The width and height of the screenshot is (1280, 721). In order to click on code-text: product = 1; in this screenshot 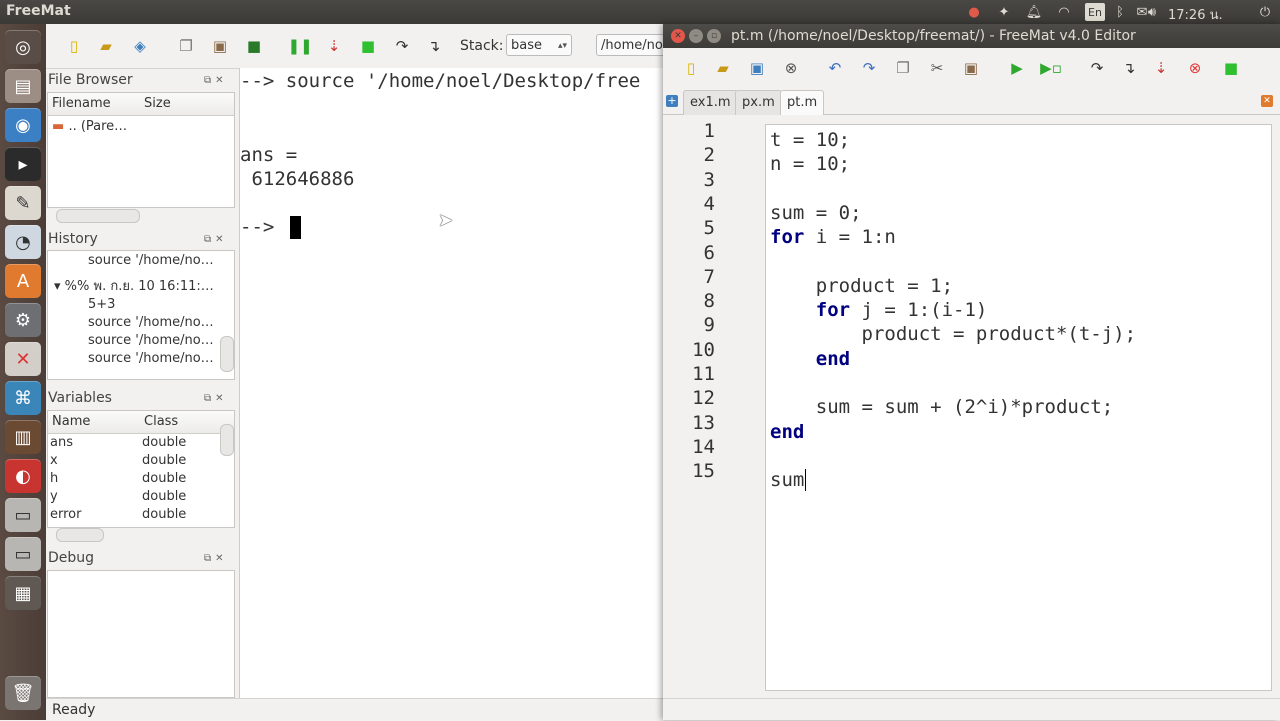, I will do `click(862, 285)`.